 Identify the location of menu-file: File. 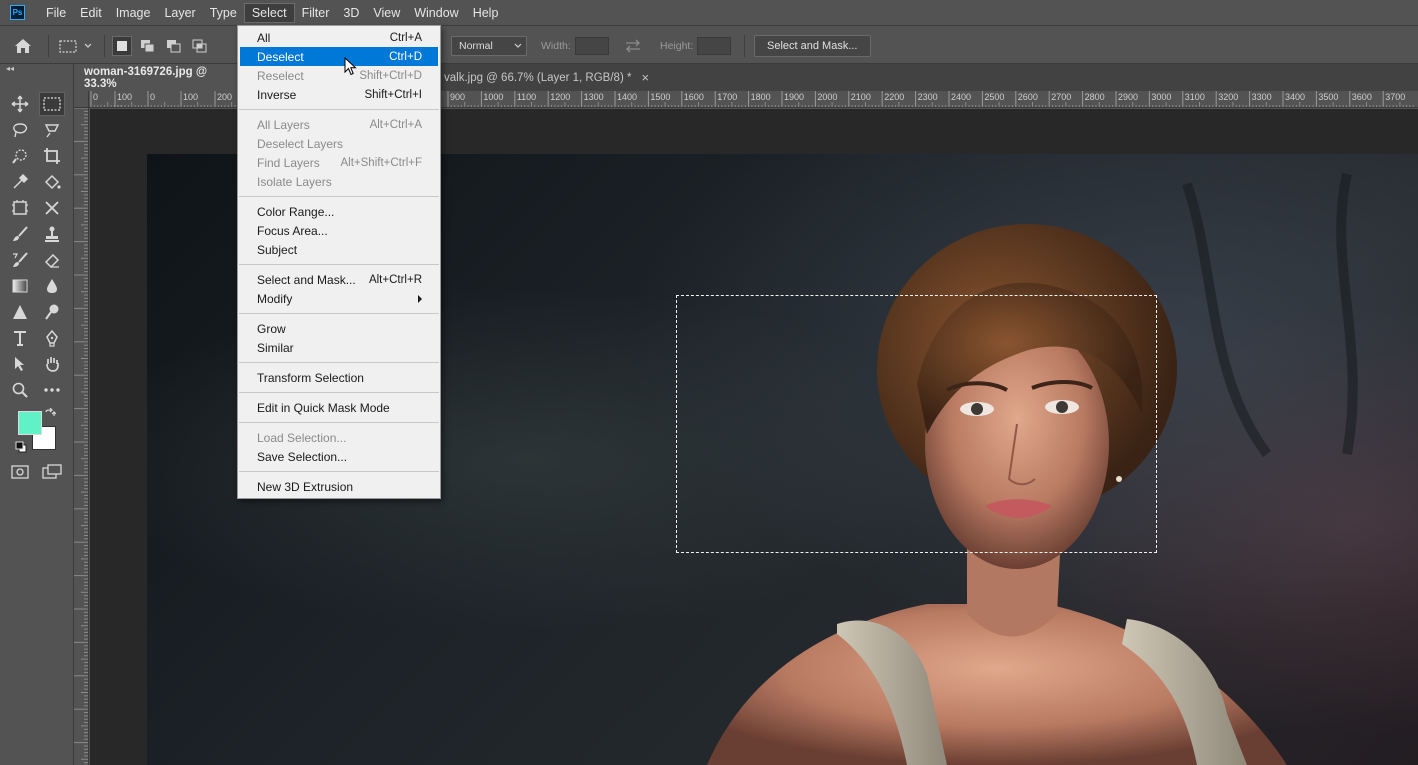
(56, 13).